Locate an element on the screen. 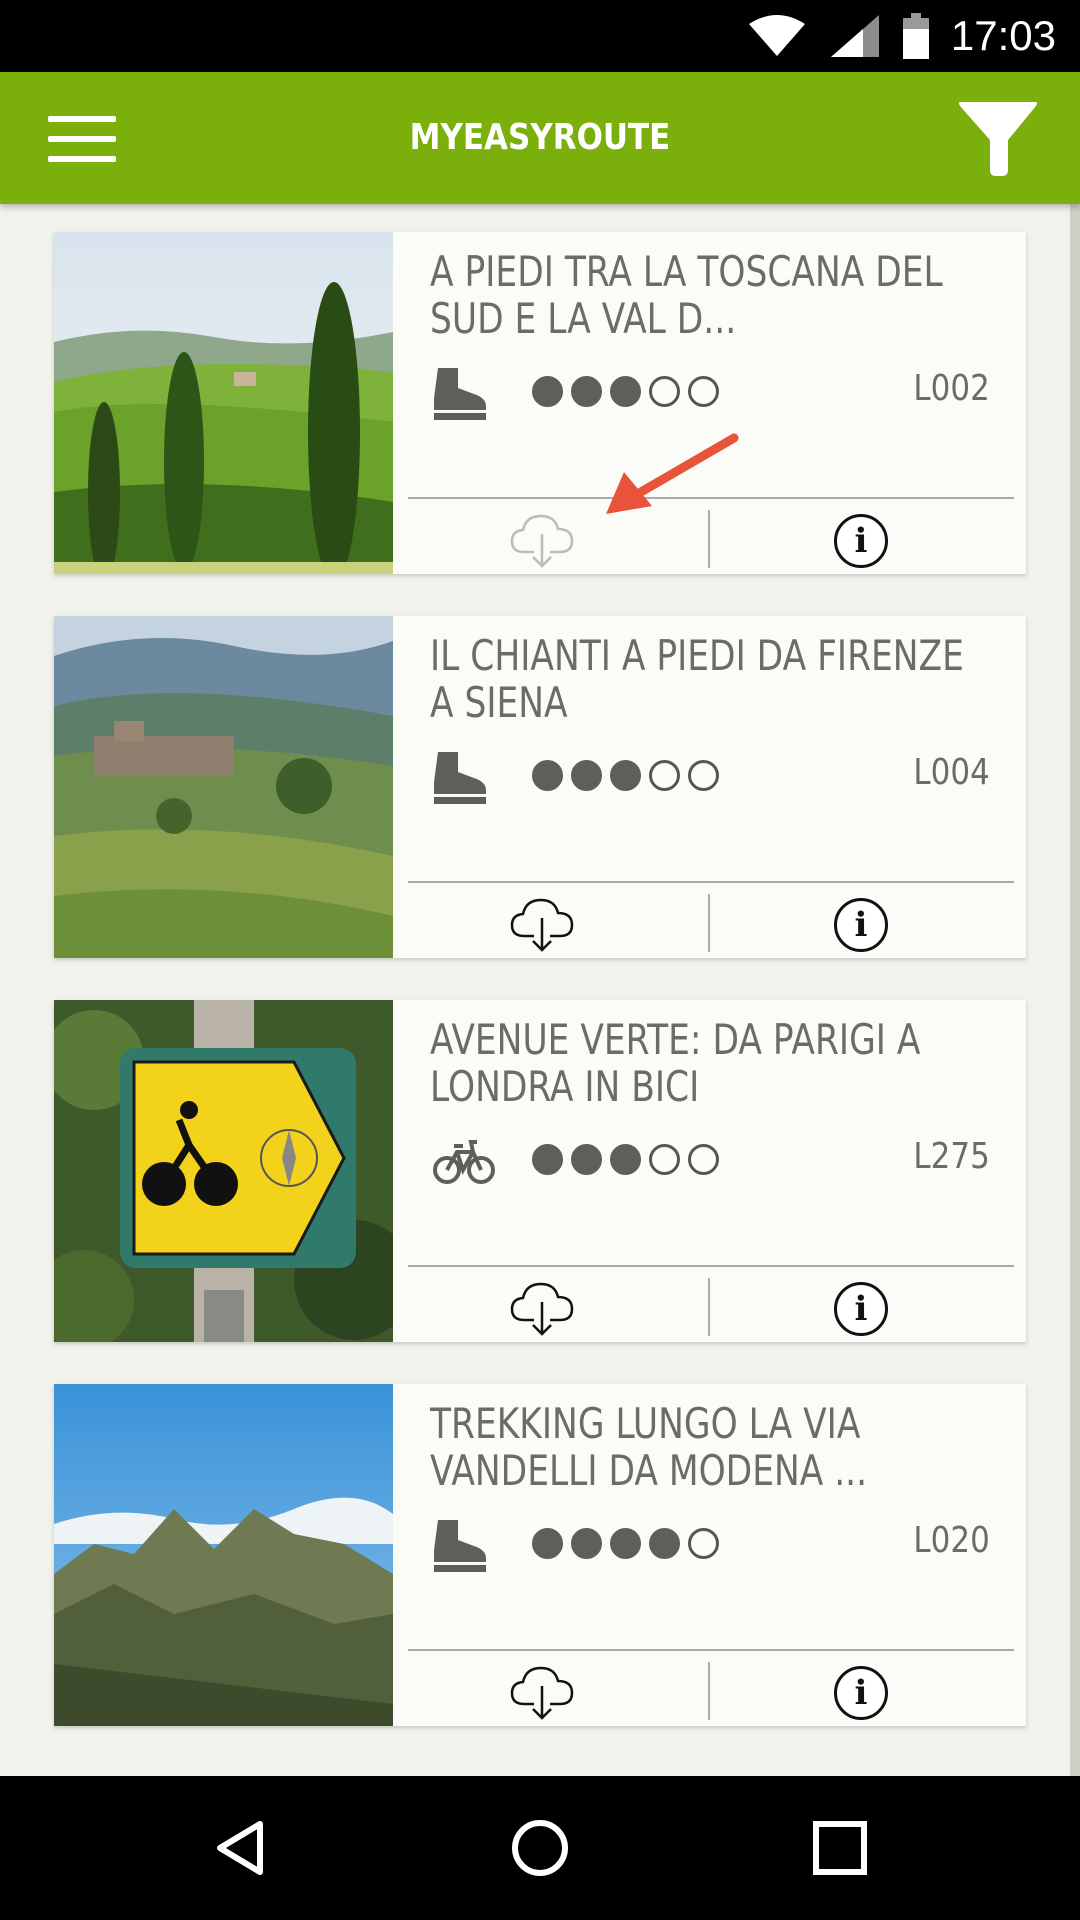  app-title: MYEASYROUTE is located at coordinates (540, 137).